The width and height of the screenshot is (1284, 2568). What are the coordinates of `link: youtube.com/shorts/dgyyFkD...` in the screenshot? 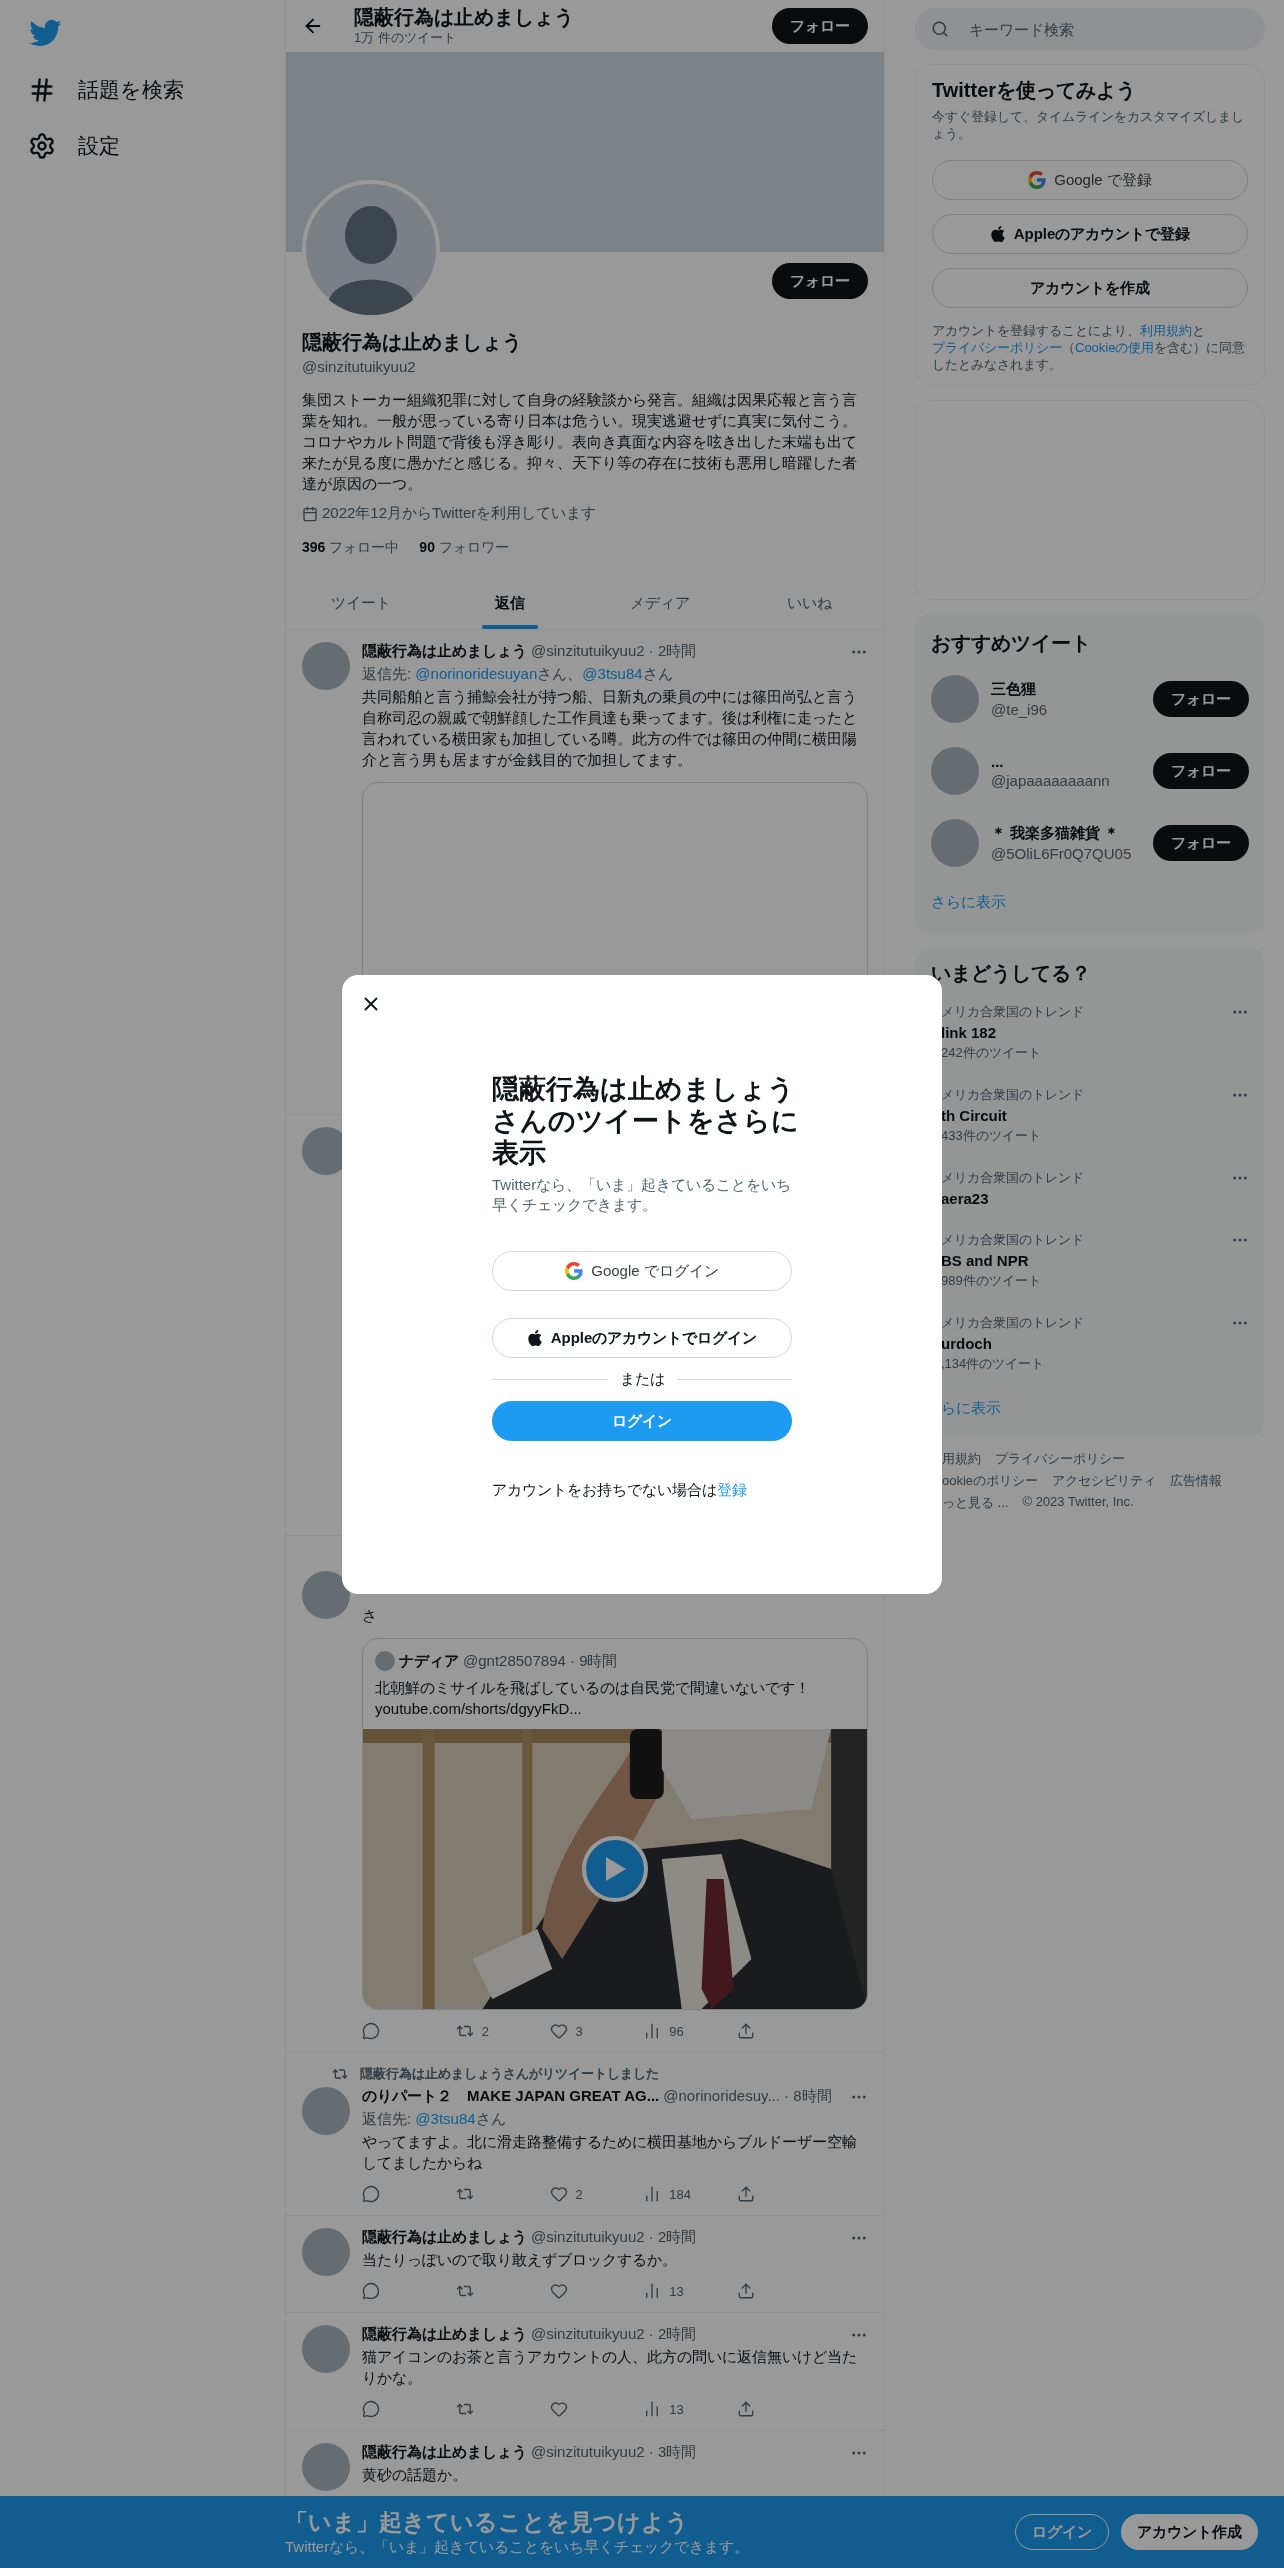 It's located at (615, 1708).